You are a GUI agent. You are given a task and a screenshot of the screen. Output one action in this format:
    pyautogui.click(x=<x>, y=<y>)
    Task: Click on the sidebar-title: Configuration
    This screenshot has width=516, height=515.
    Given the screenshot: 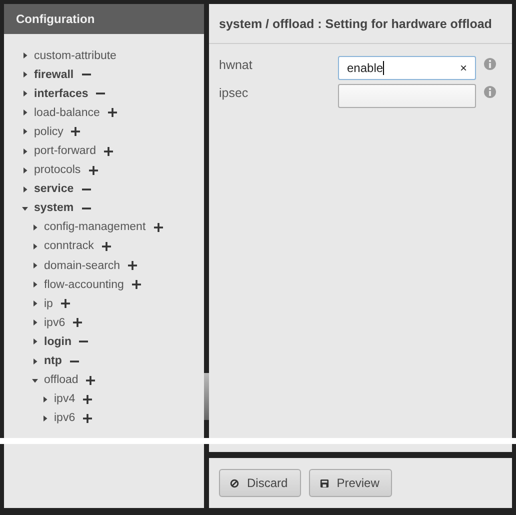 What is the action you would take?
    pyautogui.click(x=55, y=19)
    